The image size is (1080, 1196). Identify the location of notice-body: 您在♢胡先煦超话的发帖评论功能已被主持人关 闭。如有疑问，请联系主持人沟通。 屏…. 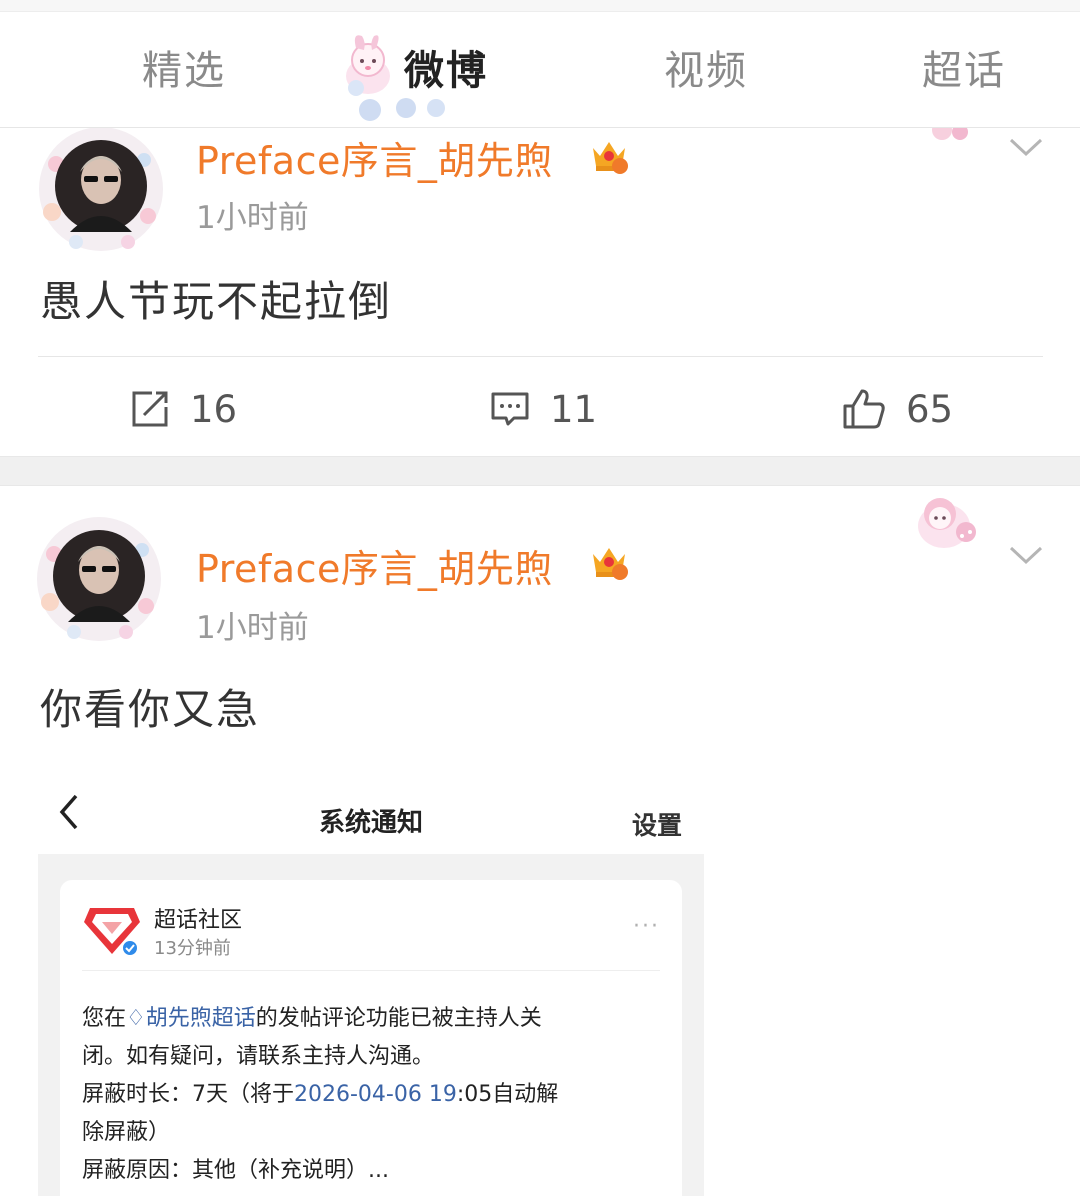
(372, 1095).